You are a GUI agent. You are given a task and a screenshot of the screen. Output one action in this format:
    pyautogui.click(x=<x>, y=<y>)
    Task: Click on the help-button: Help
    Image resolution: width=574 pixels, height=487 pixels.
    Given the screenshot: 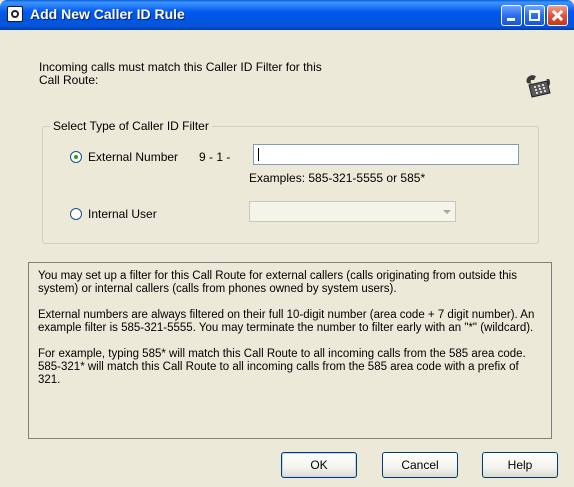 What is the action you would take?
    pyautogui.click(x=520, y=465)
    